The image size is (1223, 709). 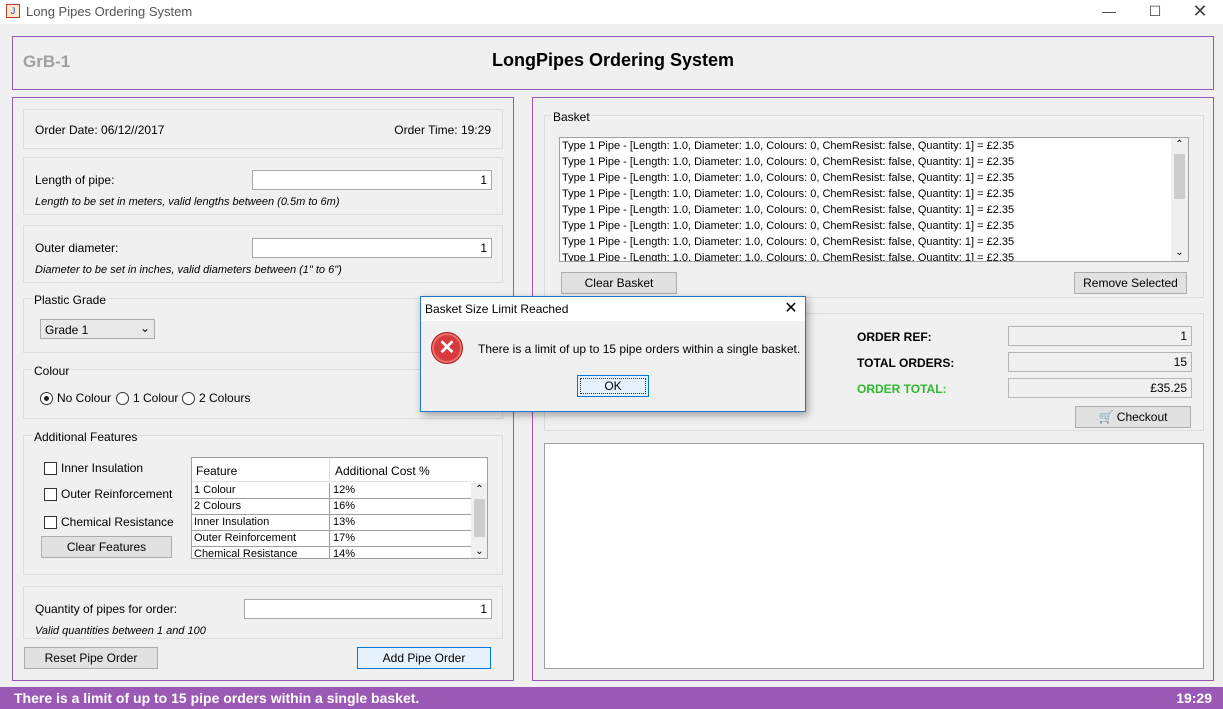 What do you see at coordinates (372, 248) in the screenshot?
I see `diameter-input: 1` at bounding box center [372, 248].